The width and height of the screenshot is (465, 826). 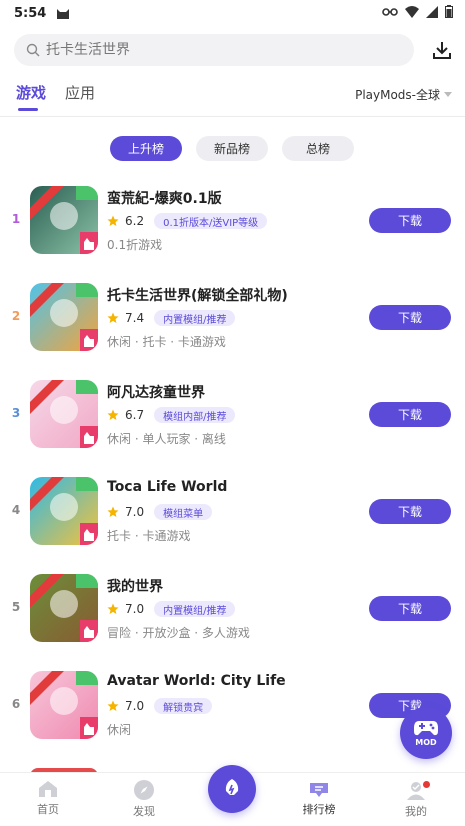 I want to click on bottom-navigation: 首页 发现 排行榜 我的, so click(x=232, y=795).